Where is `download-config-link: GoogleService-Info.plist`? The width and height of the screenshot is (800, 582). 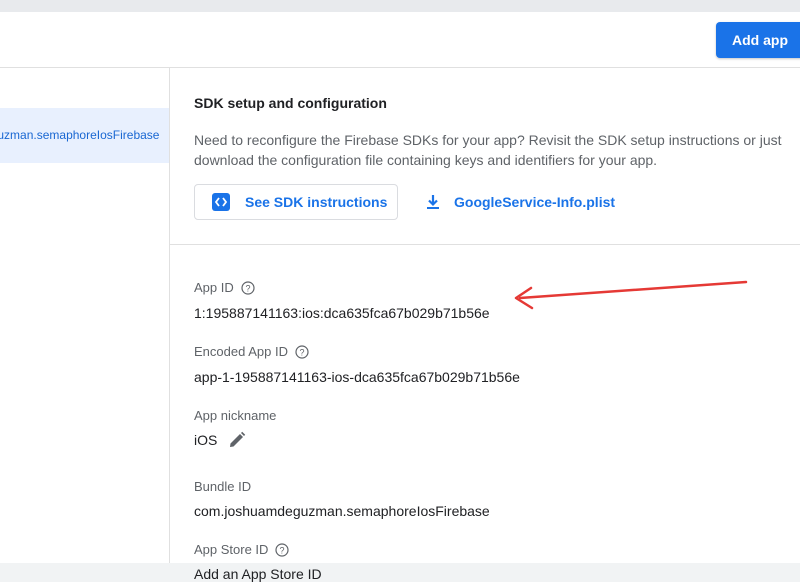
download-config-link: GoogleService-Info.plist is located at coordinates (519, 202).